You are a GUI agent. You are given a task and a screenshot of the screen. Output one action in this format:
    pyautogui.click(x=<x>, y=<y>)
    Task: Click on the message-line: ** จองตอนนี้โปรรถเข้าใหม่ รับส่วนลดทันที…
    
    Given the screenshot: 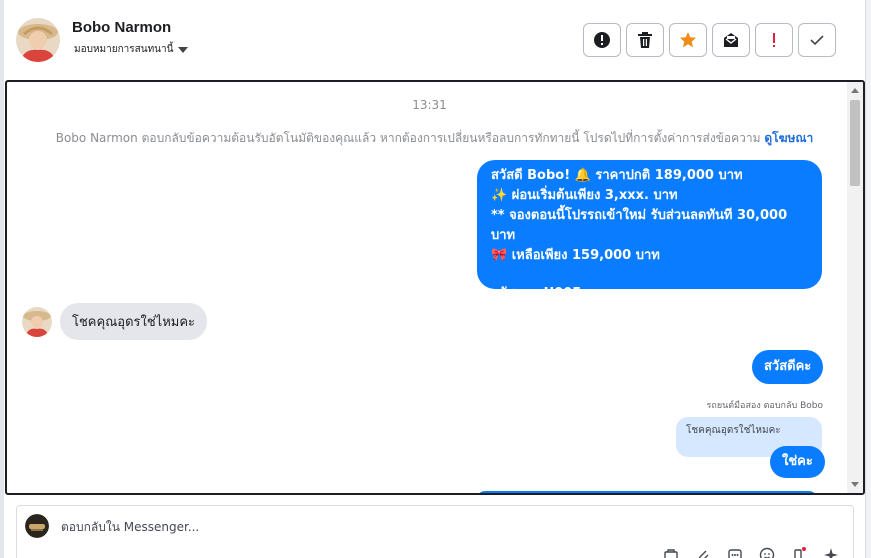 What is the action you would take?
    pyautogui.click(x=639, y=225)
    